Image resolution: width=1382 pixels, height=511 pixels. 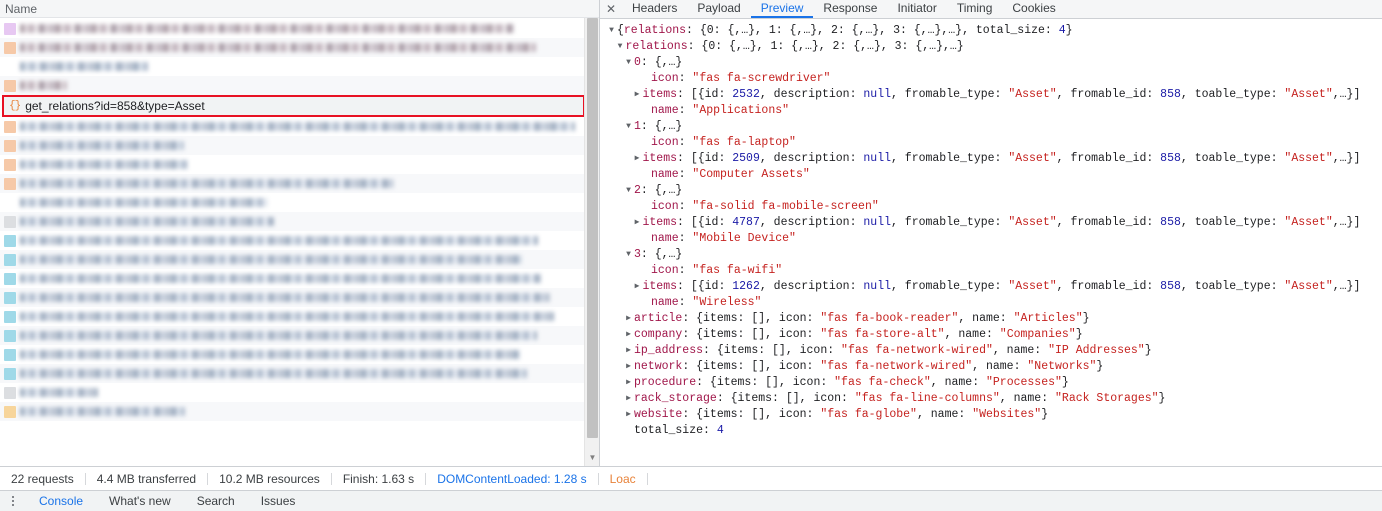 I want to click on status-resources: 10.2 MB resources, so click(x=269, y=478).